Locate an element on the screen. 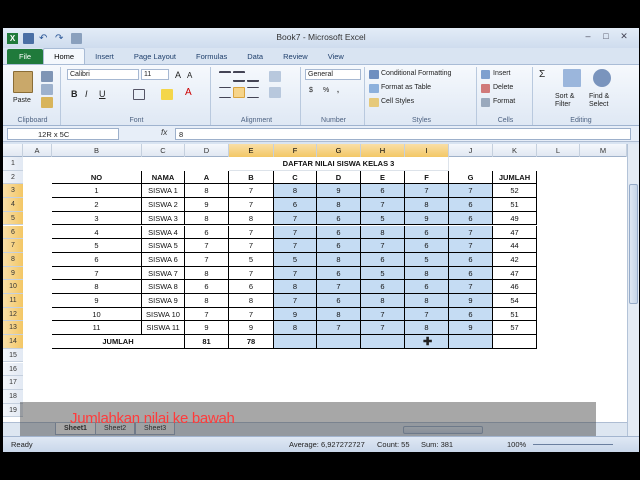 This screenshot has width=640, height=480. total-b-cell: 78 is located at coordinates (251, 342).